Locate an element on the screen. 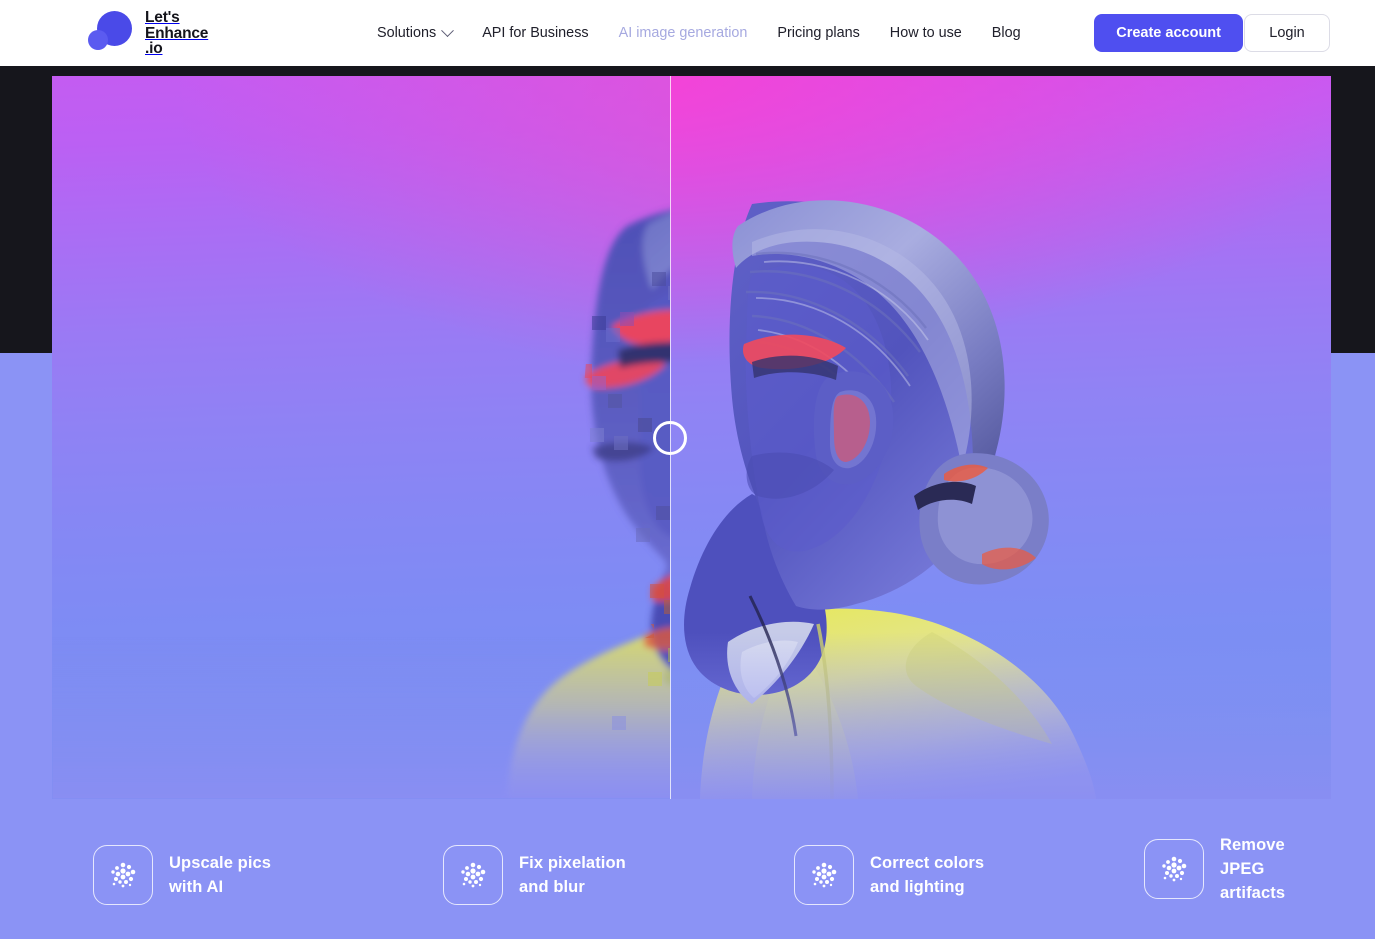  nav-label-solutions: Solutions is located at coordinates (407, 33).